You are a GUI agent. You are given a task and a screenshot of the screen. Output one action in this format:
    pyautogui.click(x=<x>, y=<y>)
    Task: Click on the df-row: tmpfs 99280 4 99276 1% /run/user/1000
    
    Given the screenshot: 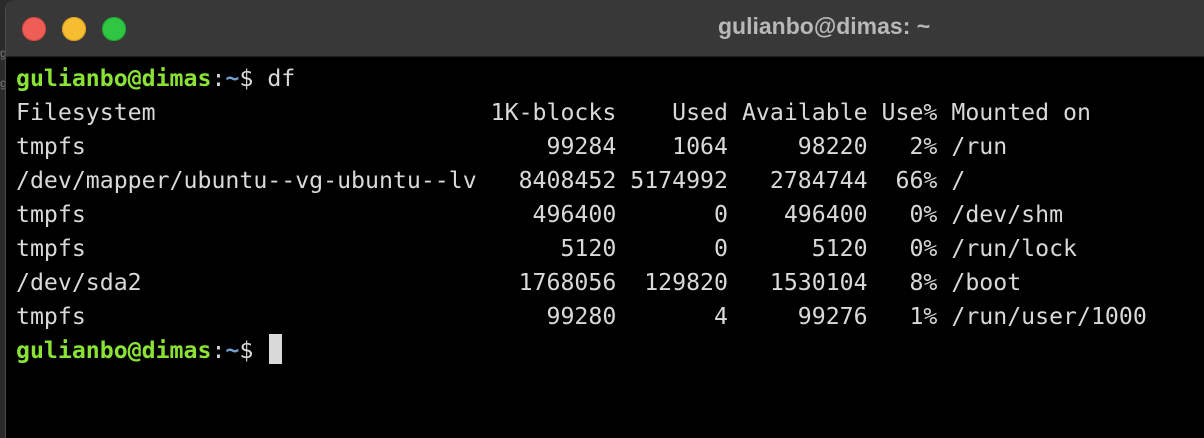 What is the action you would take?
    pyautogui.click(x=610, y=317)
    